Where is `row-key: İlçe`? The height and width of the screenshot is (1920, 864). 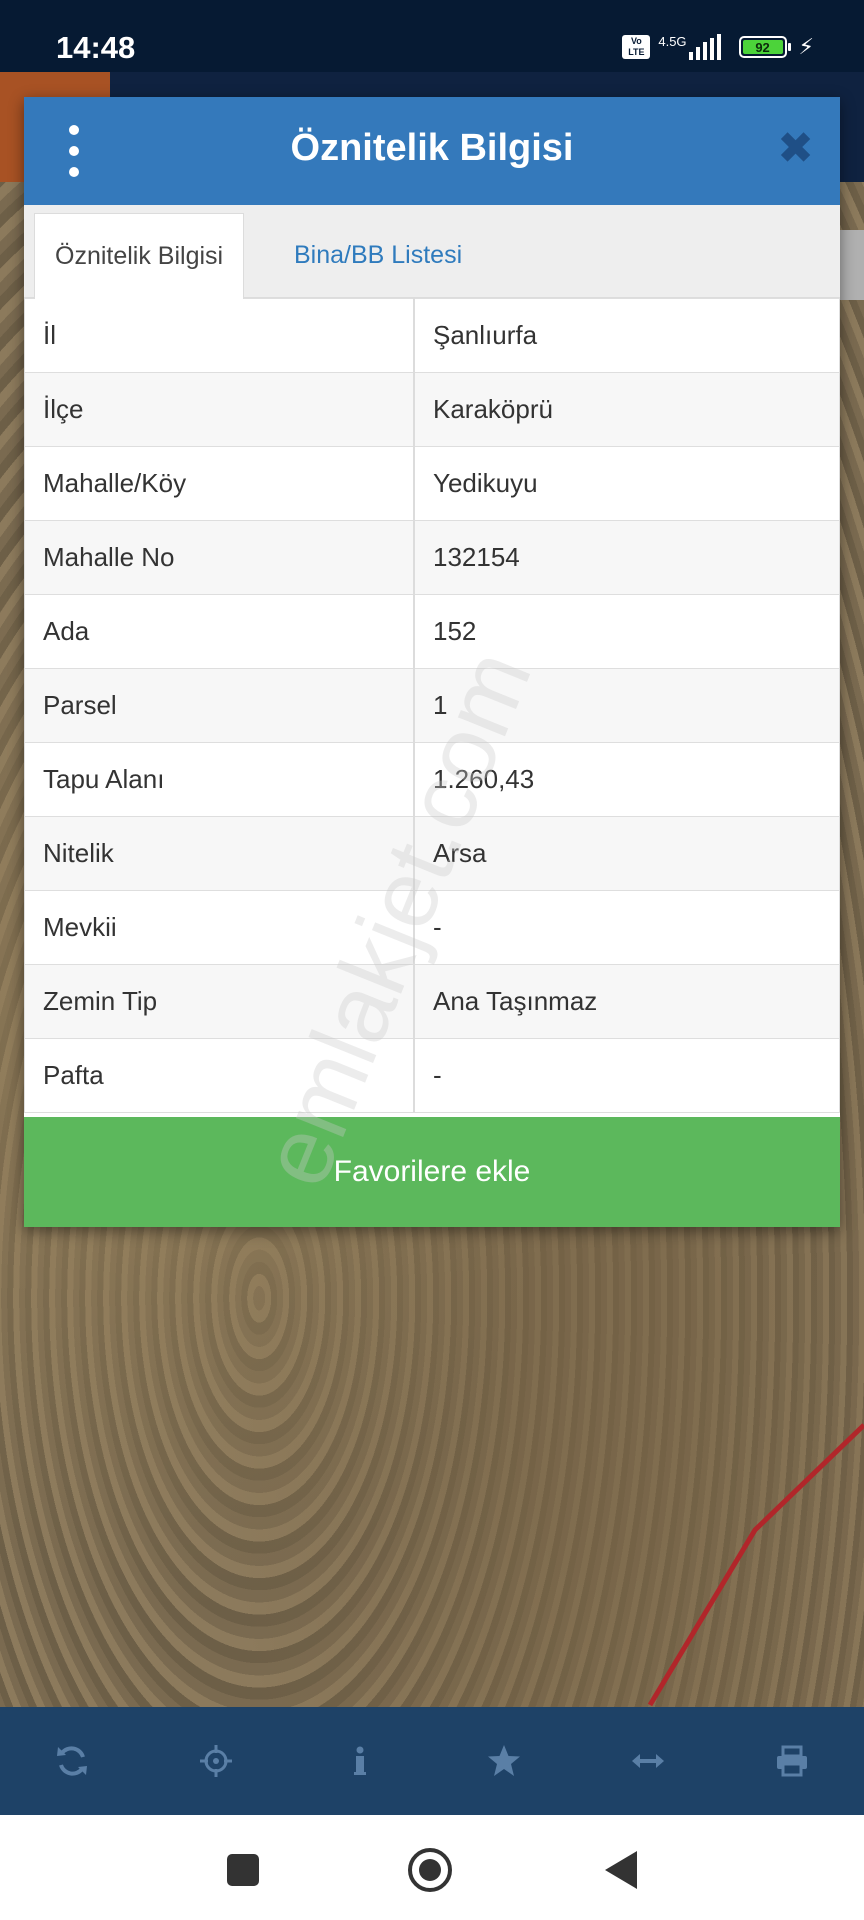 row-key: İlçe is located at coordinates (219, 409).